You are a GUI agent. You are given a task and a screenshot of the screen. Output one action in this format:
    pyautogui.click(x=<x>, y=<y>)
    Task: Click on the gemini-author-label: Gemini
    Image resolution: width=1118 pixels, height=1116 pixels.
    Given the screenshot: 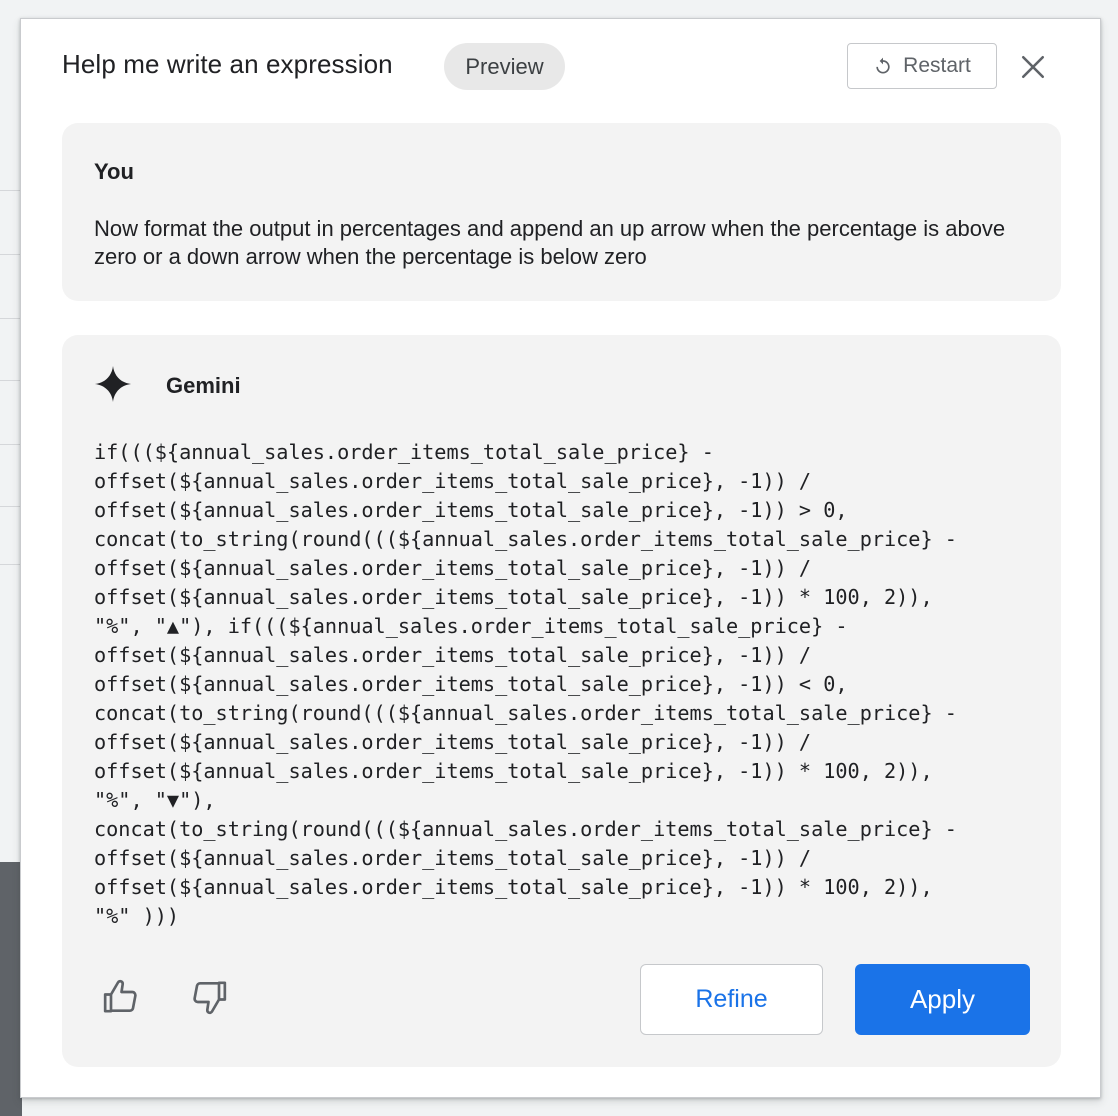 What is the action you would take?
    pyautogui.click(x=203, y=385)
    